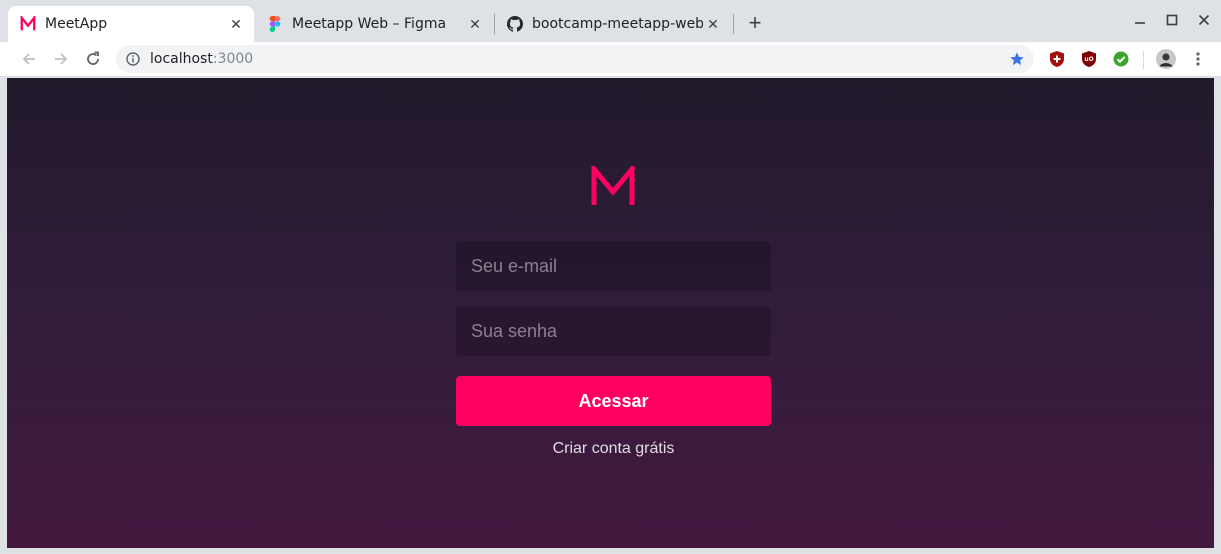  What do you see at coordinates (733, 24) in the screenshot?
I see `tab-divider` at bounding box center [733, 24].